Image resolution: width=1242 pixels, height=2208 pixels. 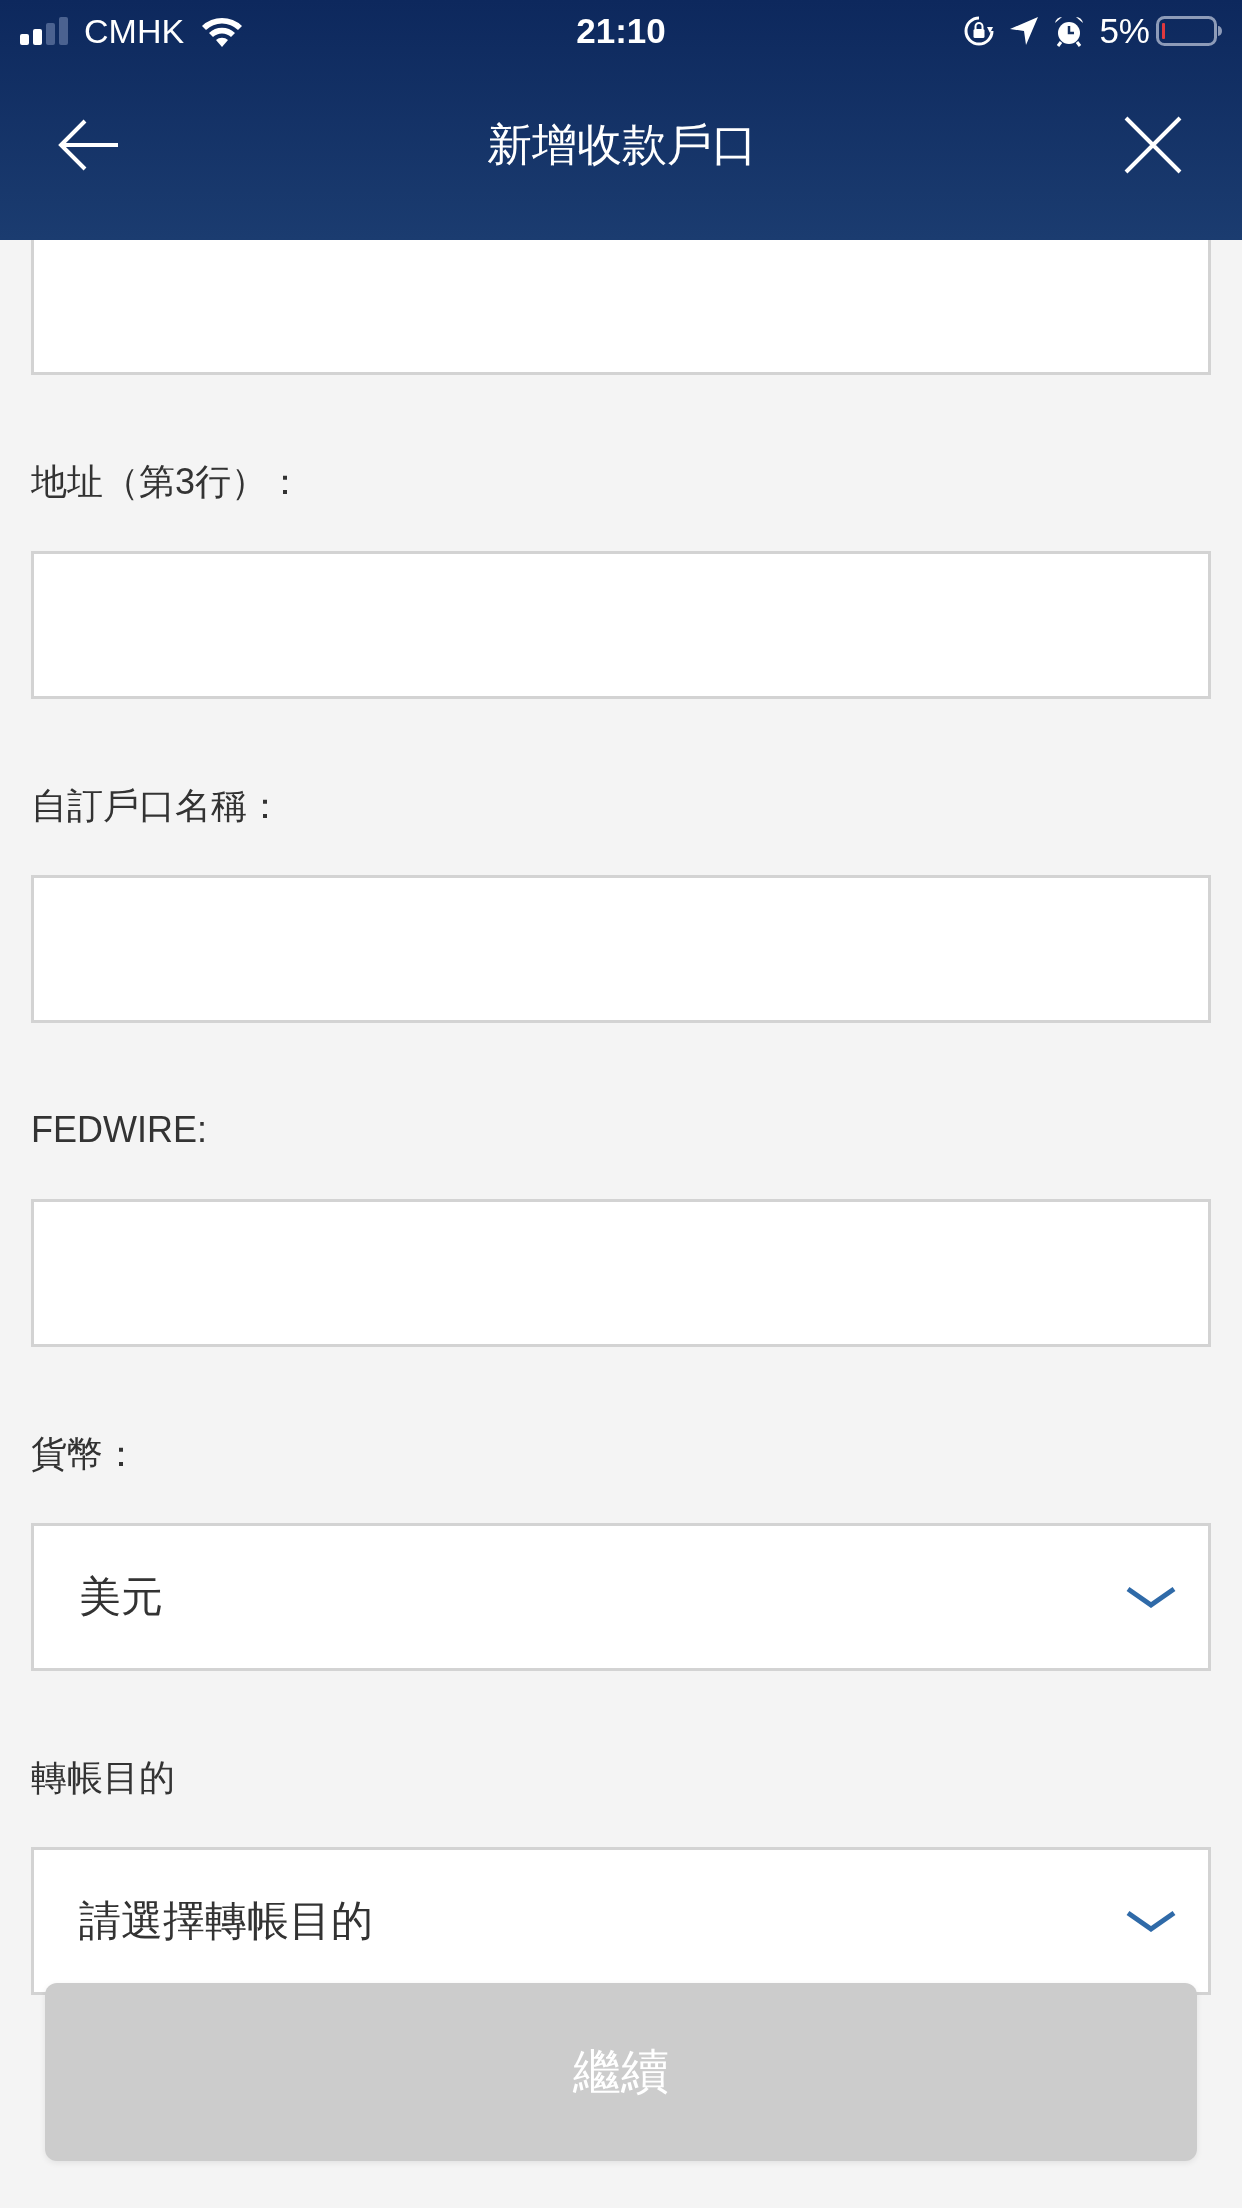 What do you see at coordinates (168, 482) in the screenshot?
I see `field-label: 地址（第3行）：` at bounding box center [168, 482].